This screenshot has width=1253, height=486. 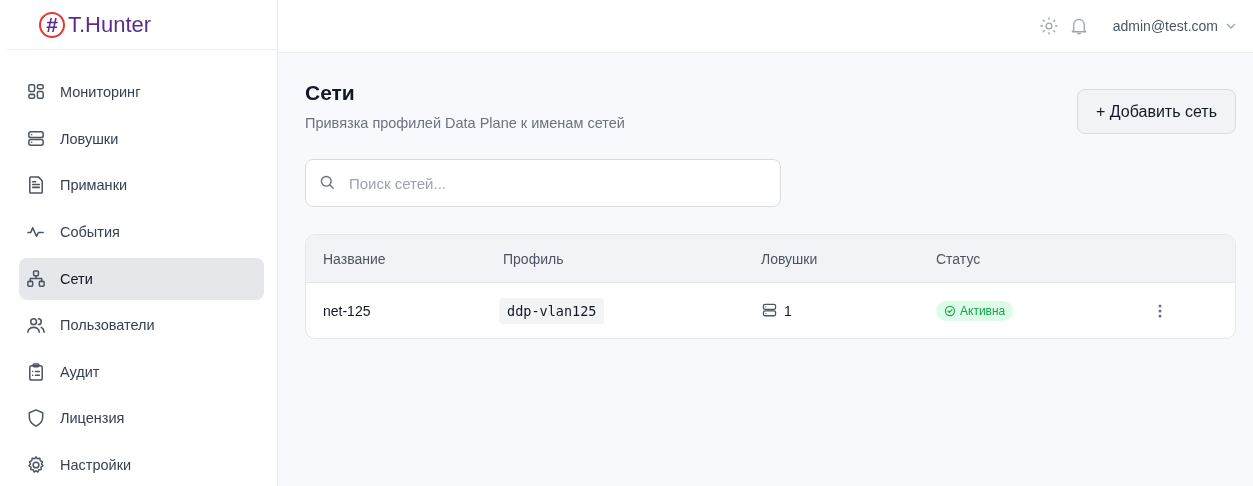 What do you see at coordinates (141, 371) in the screenshot?
I see `sidebar-item: Аудит` at bounding box center [141, 371].